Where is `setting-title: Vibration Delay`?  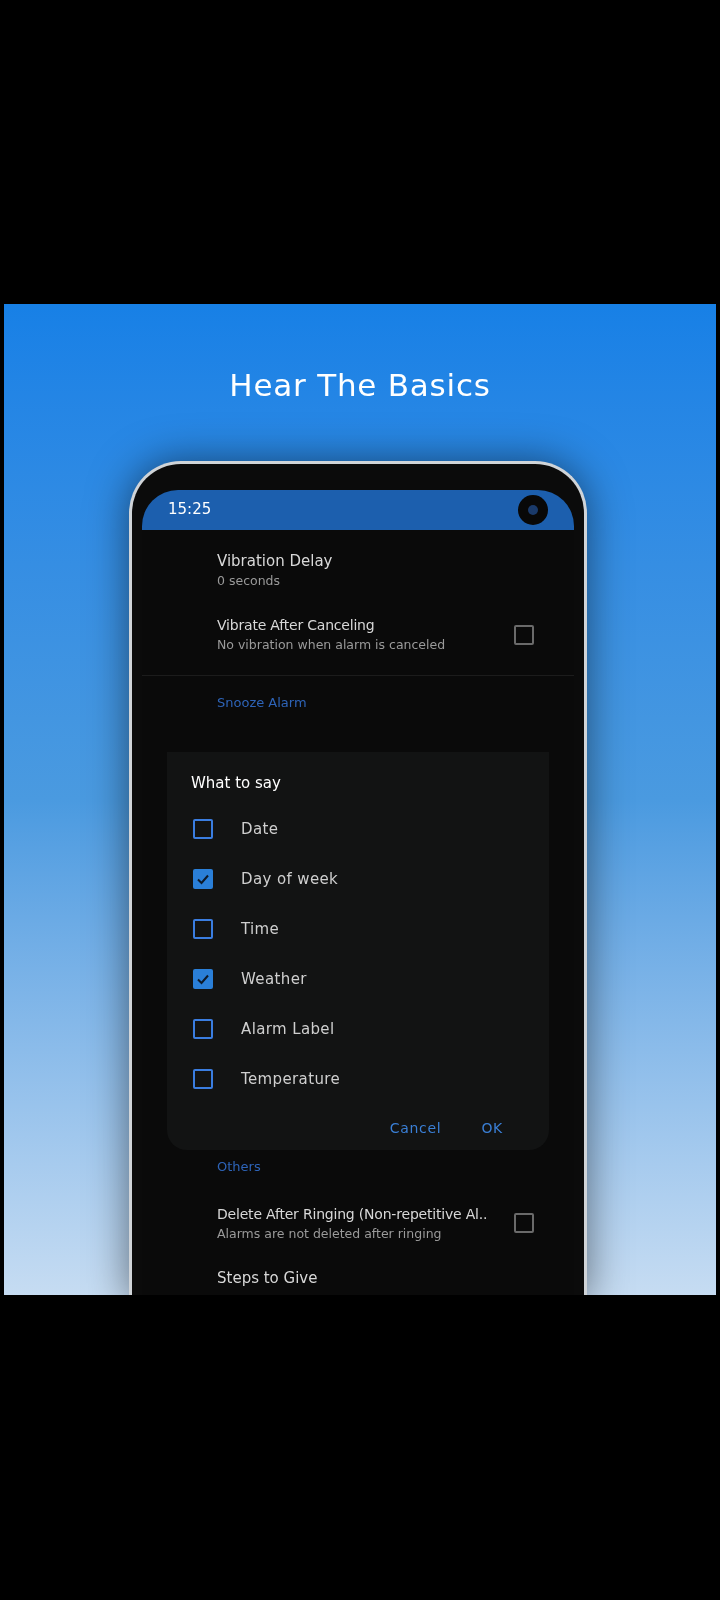 setting-title: Vibration Delay is located at coordinates (395, 560).